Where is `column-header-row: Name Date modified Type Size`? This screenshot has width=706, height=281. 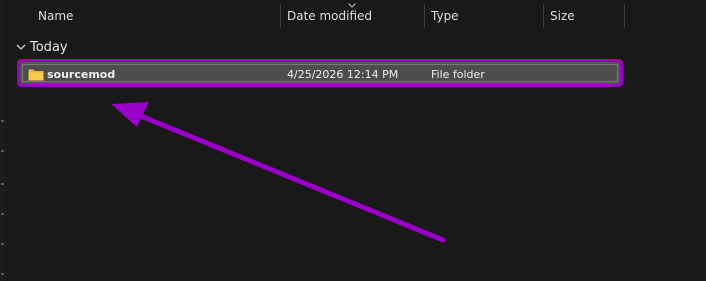 column-header-row: Name Date modified Type Size is located at coordinates (353, 15).